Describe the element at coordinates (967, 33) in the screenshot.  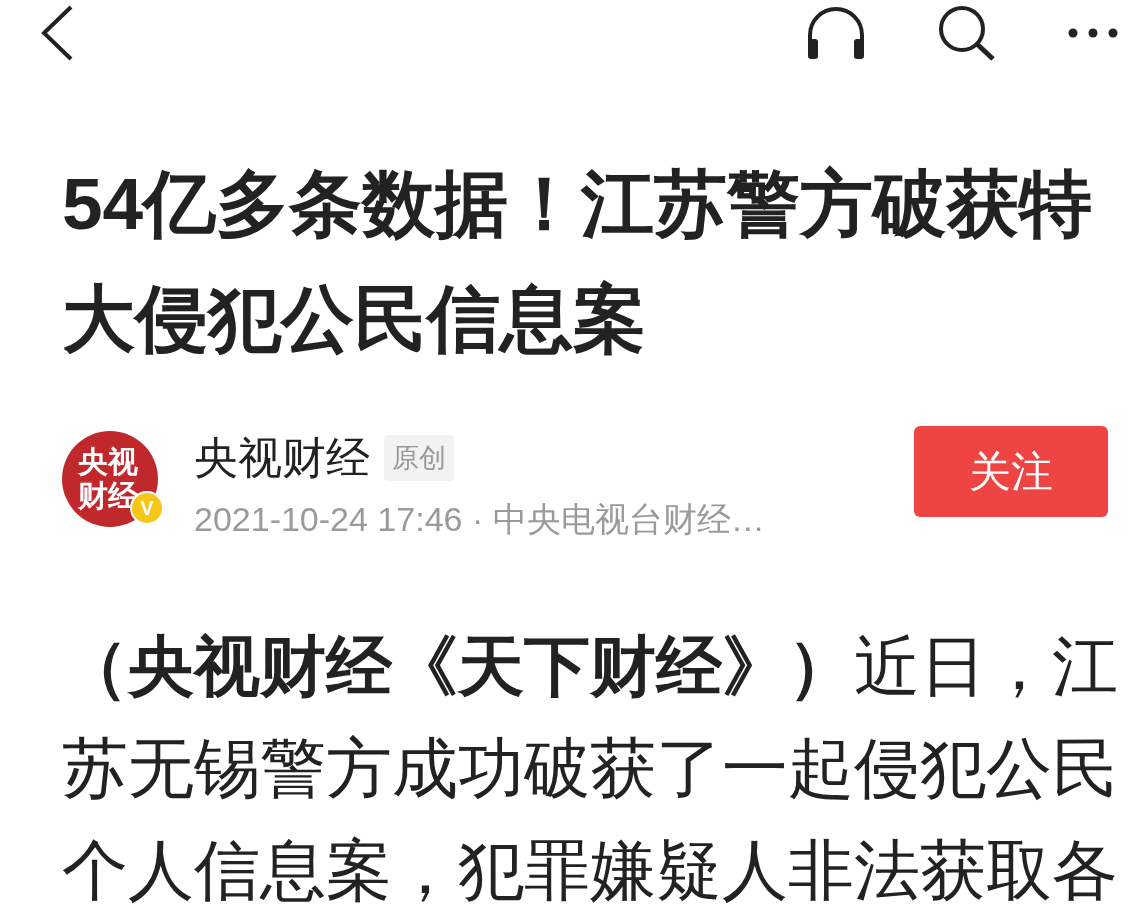
I see `search-icon` at that location.